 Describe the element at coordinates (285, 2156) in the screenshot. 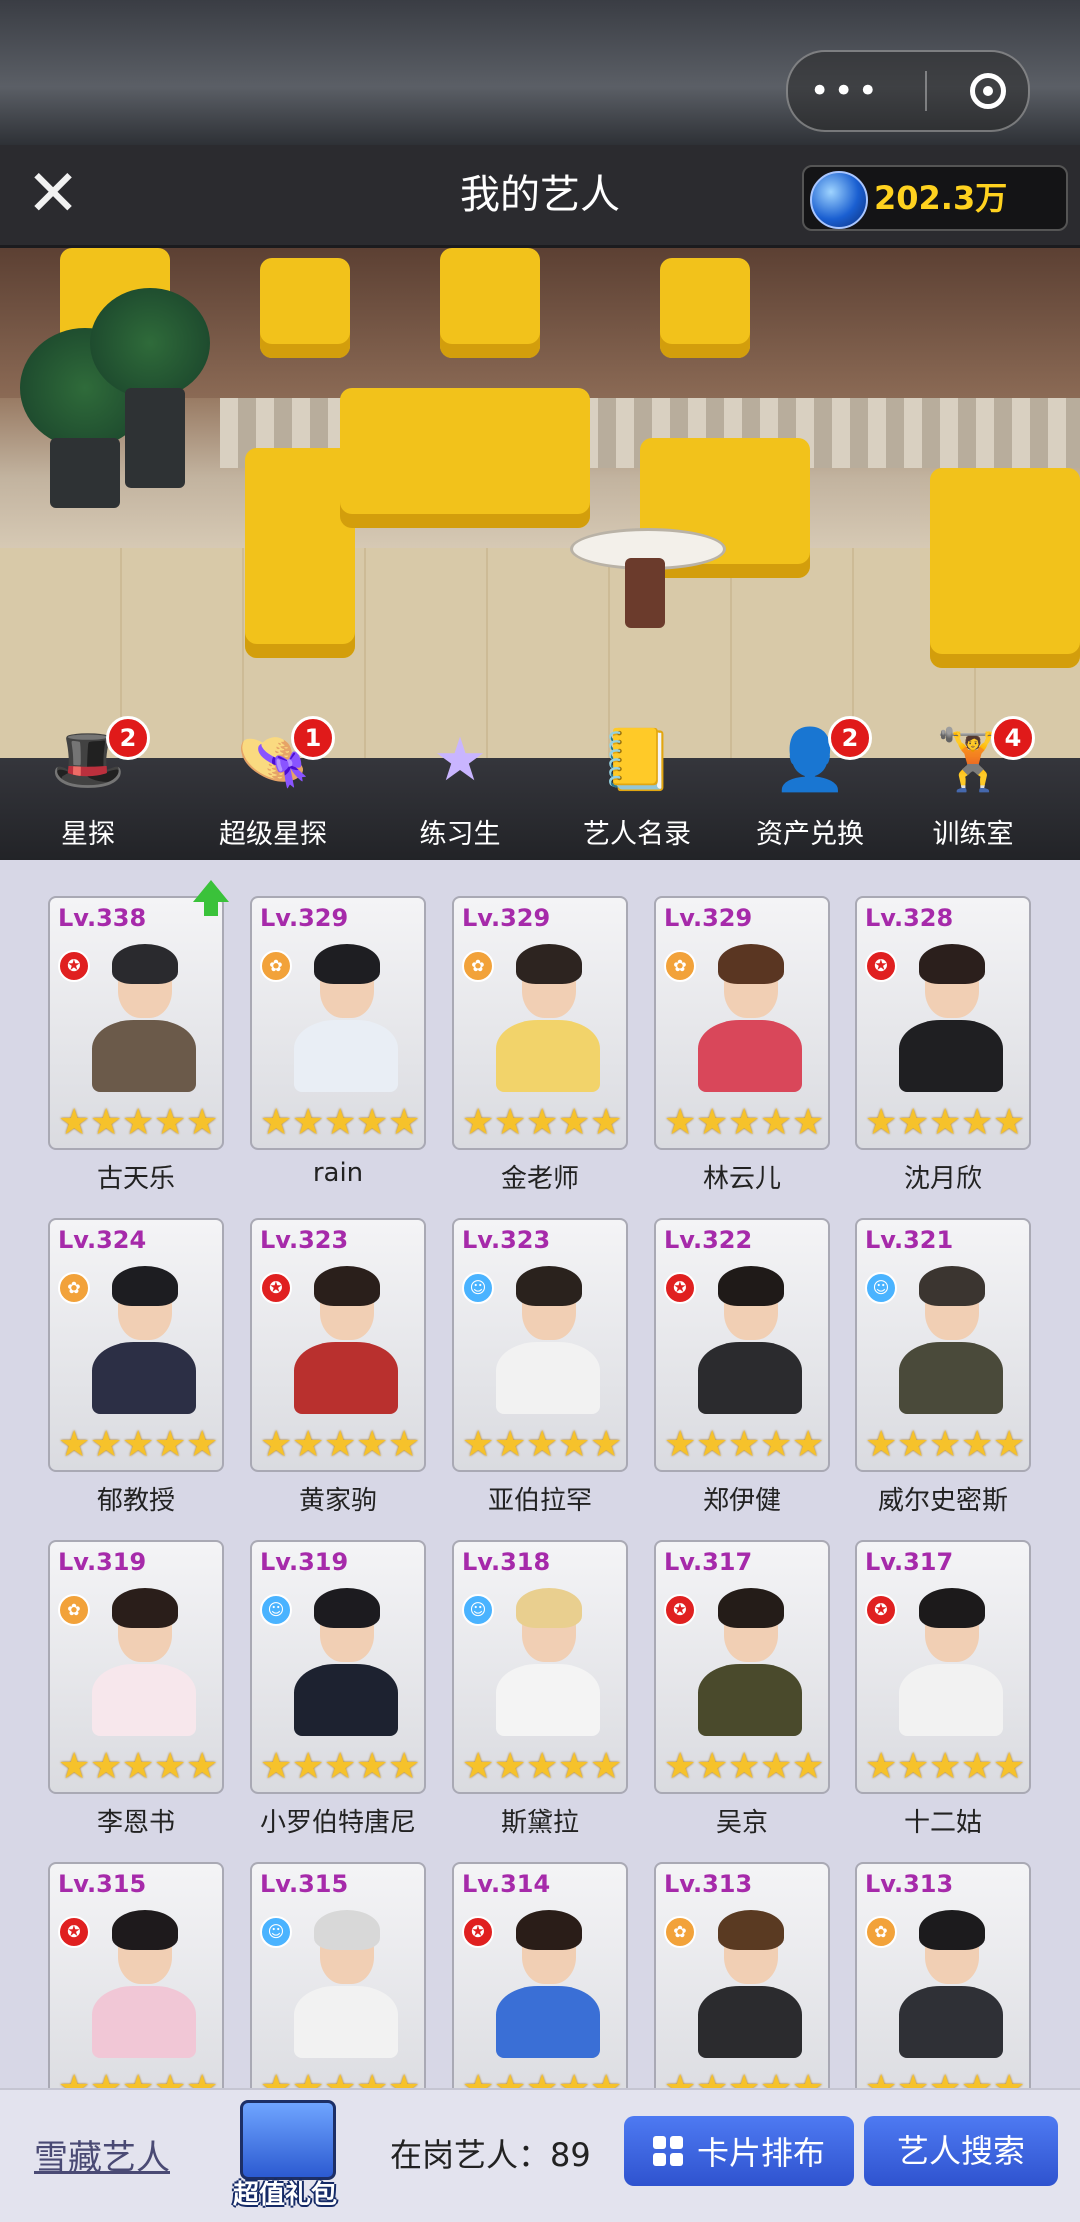

I see `value-gift-pack: 超值礼包` at that location.